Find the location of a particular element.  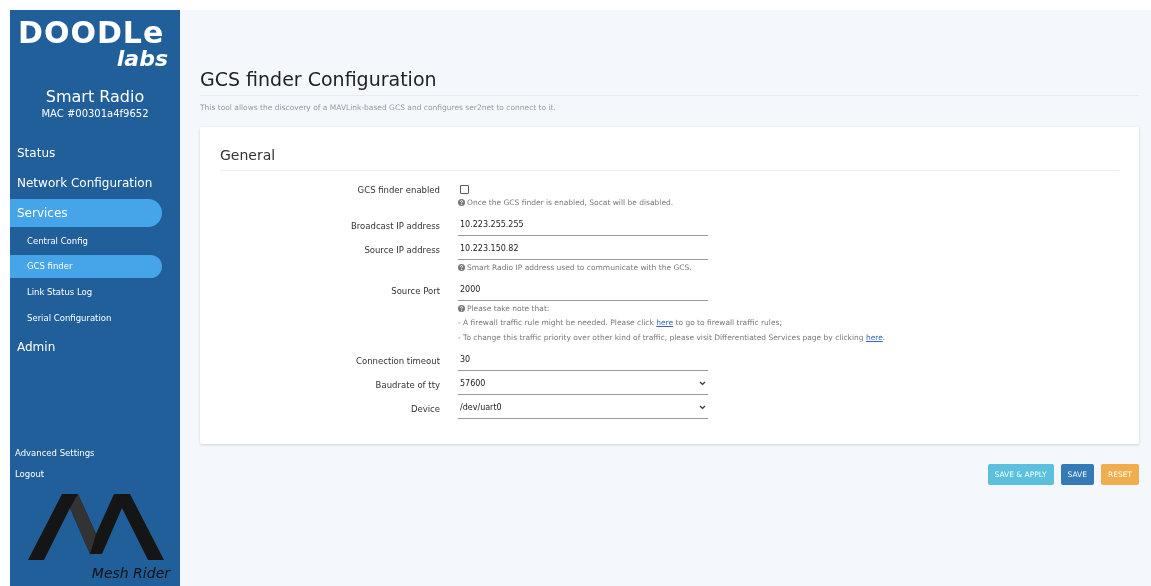

field-label: GCS finder enabled is located at coordinates (398, 190).